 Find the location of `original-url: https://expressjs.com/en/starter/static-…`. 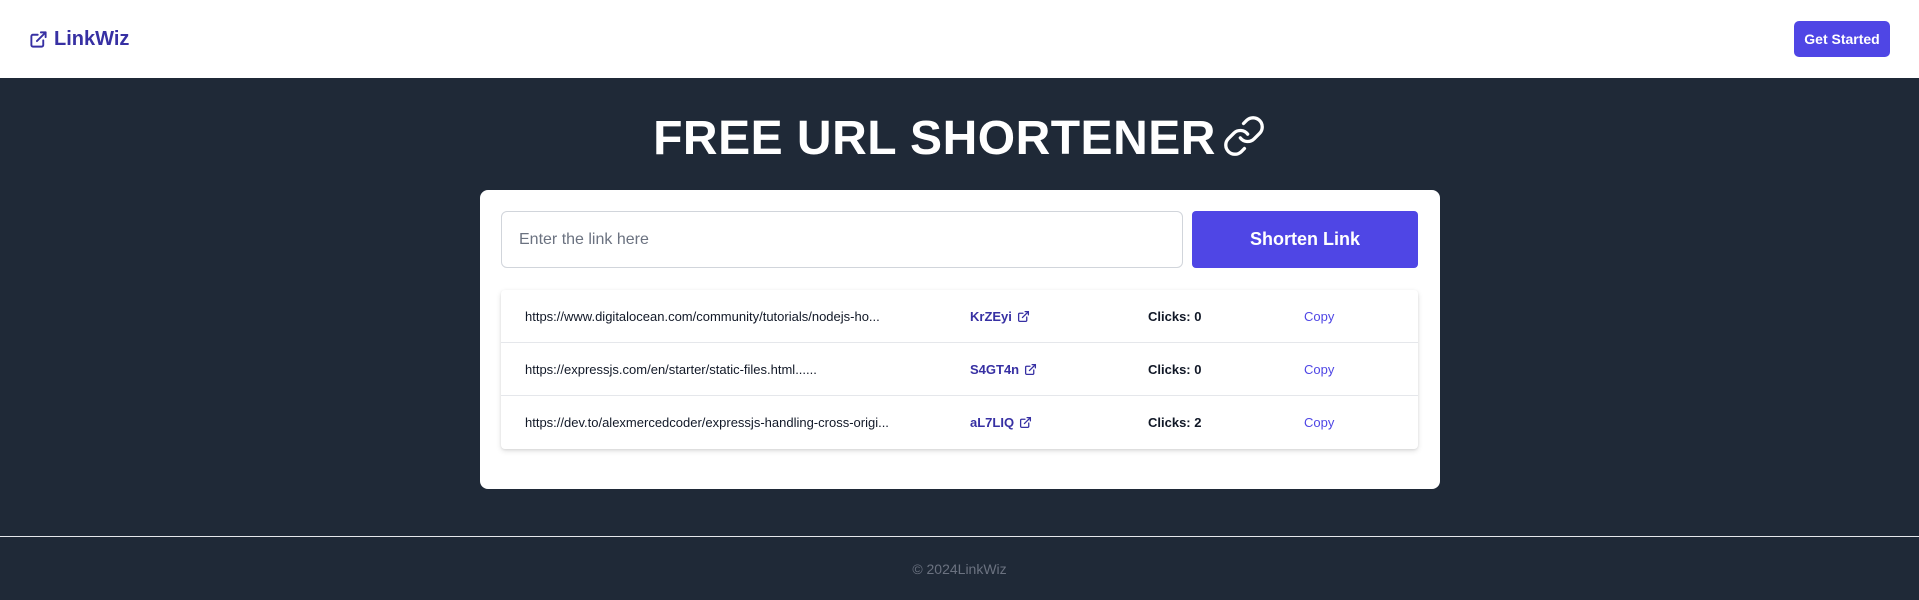

original-url: https://expressjs.com/en/starter/static-… is located at coordinates (671, 369).